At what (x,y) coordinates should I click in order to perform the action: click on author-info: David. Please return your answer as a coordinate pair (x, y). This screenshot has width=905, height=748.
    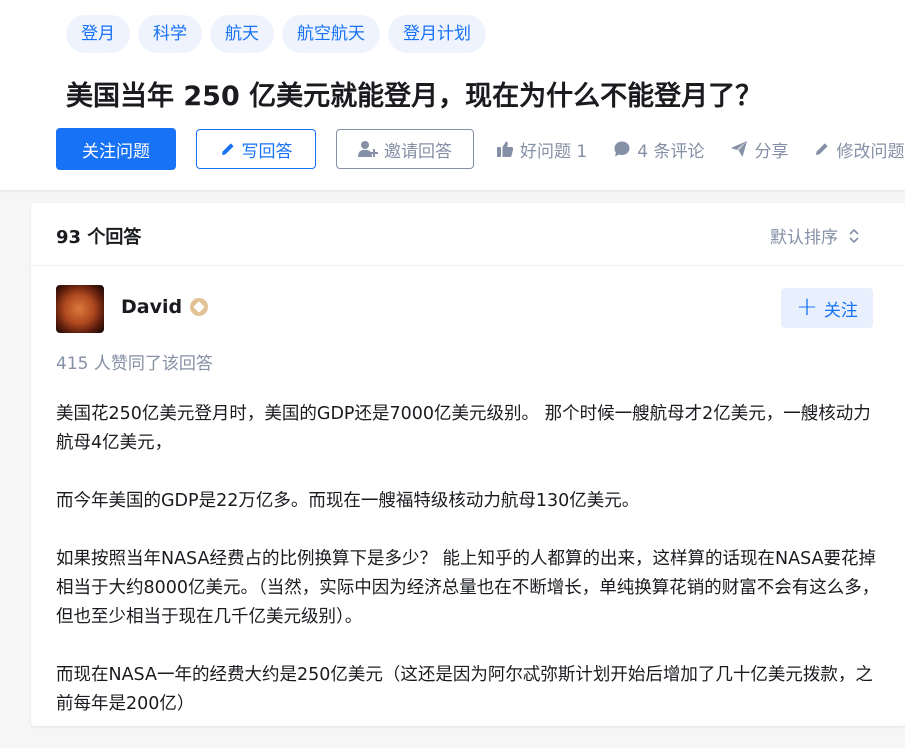
    Looking at the image, I should click on (165, 307).